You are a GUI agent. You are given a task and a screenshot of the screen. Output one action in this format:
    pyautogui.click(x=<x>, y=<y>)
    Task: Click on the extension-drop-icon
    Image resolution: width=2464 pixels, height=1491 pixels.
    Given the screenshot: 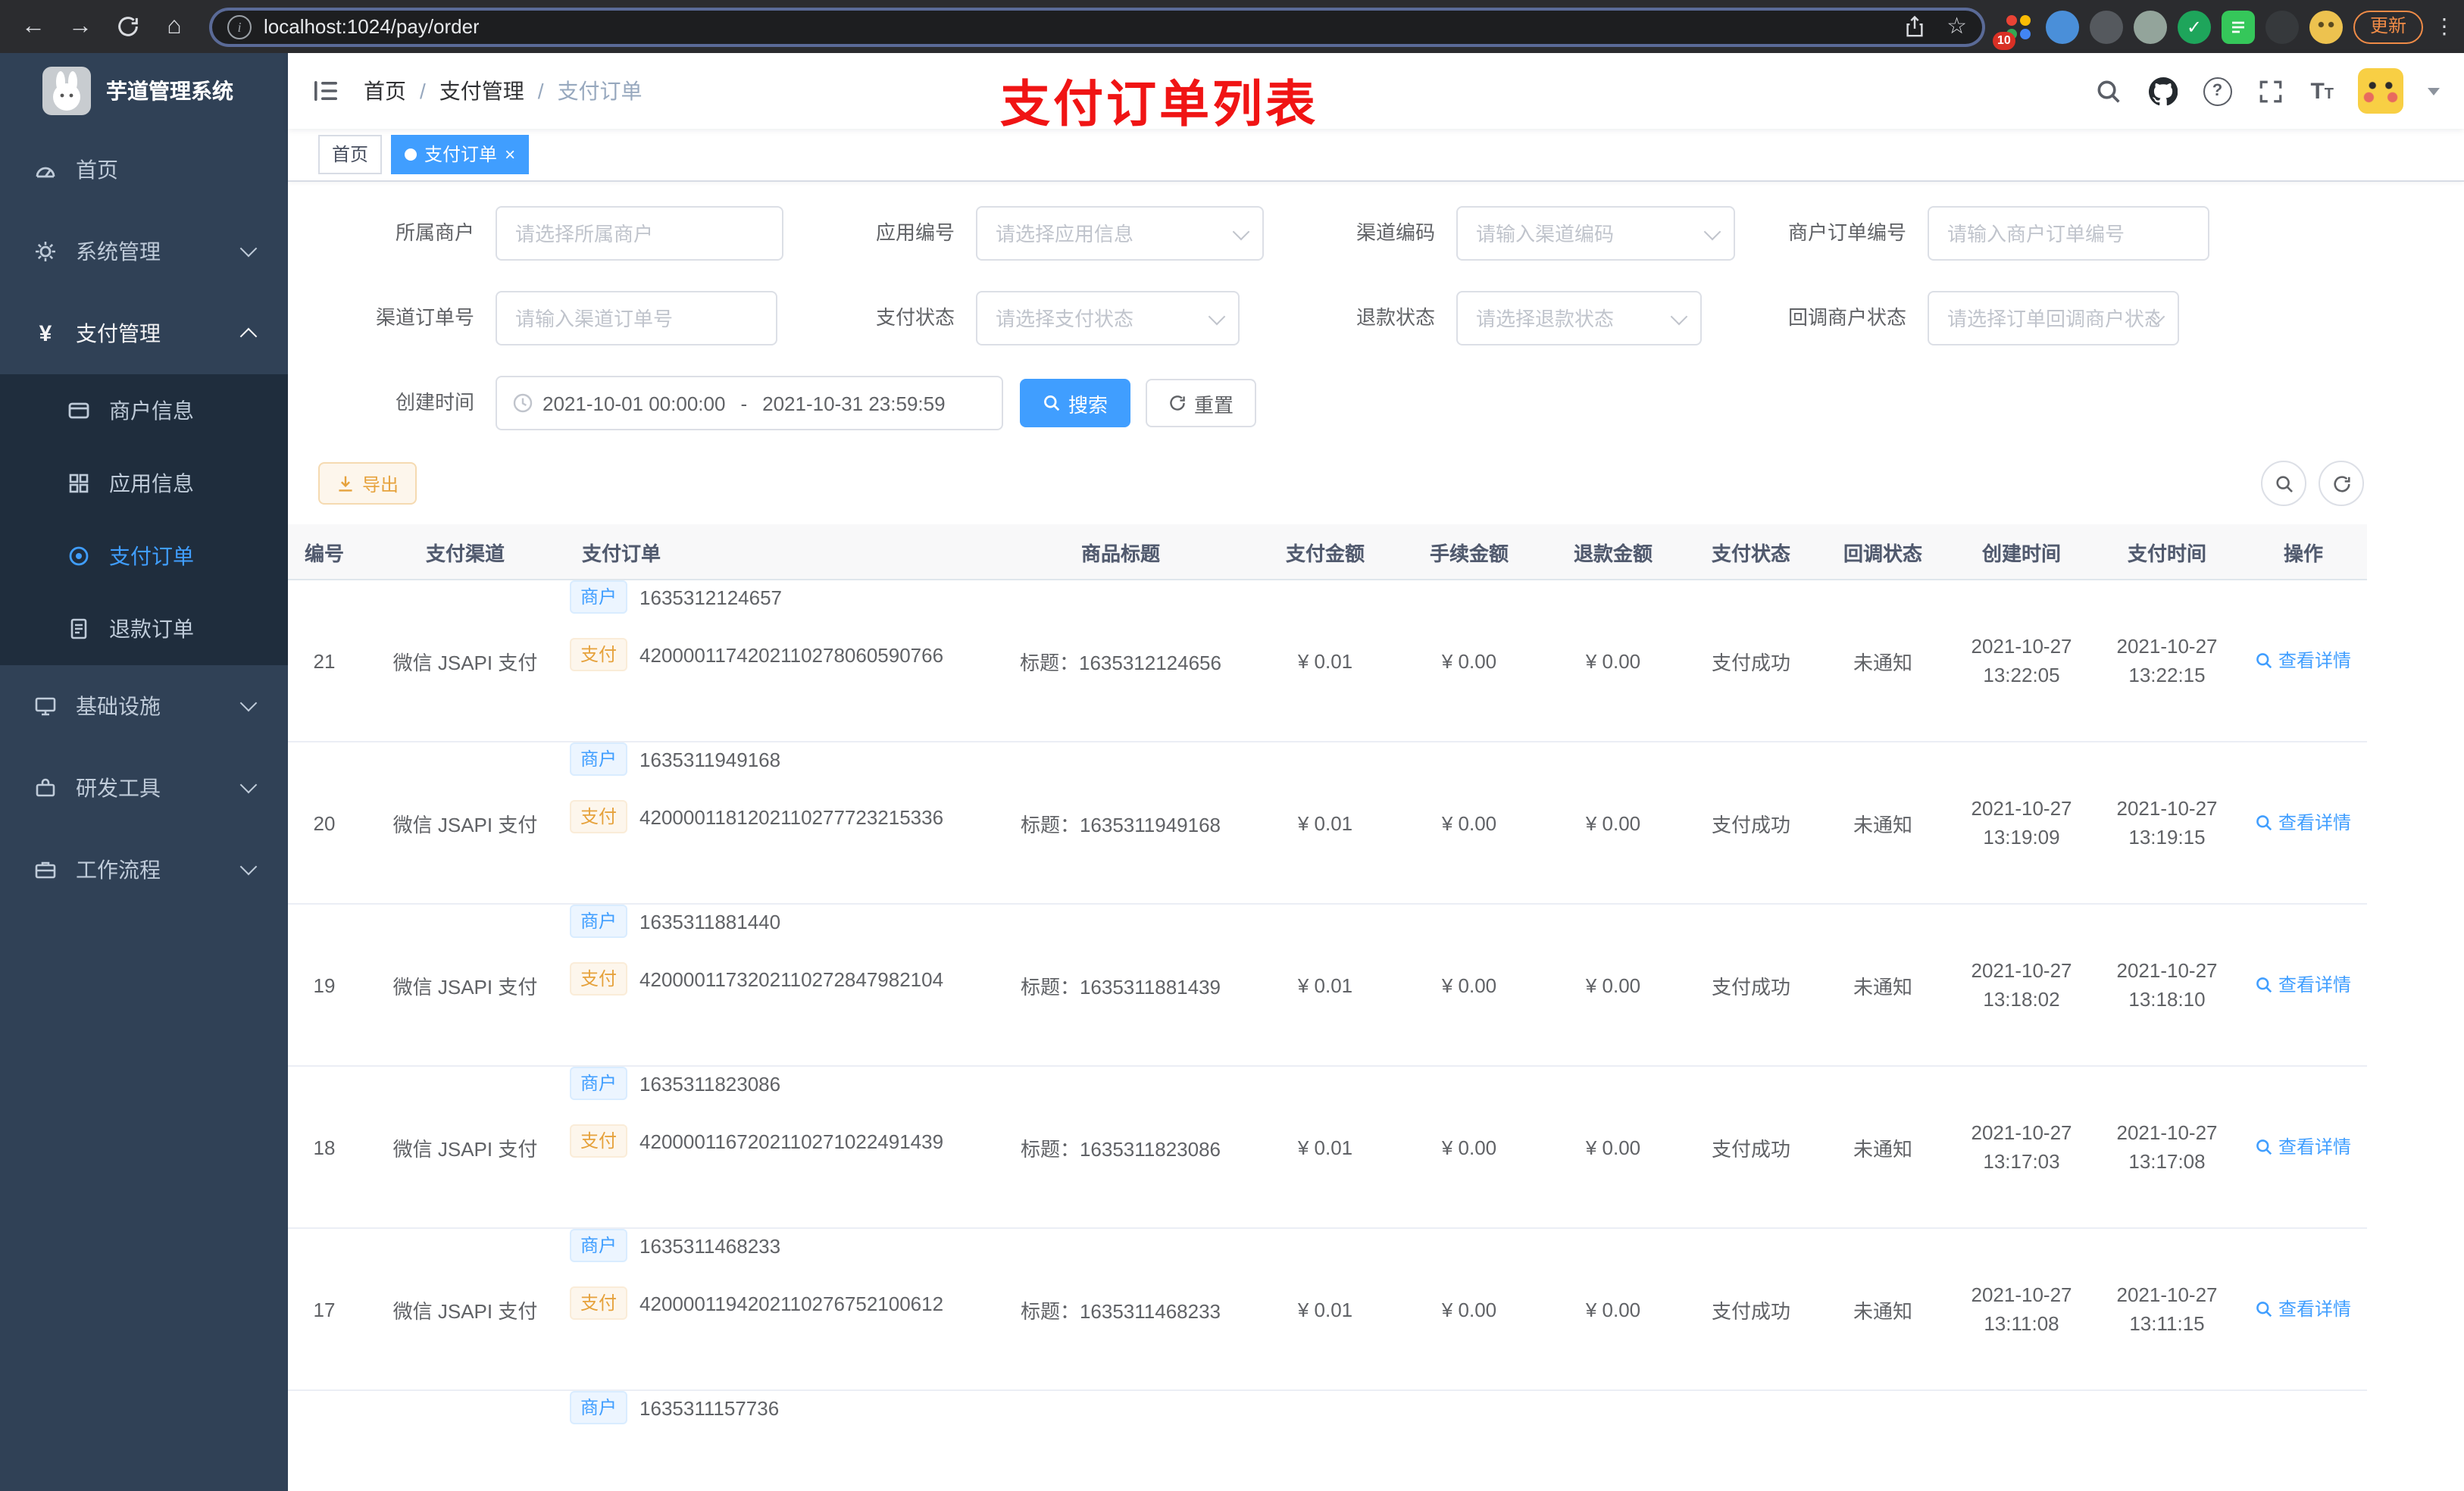 What is the action you would take?
    pyautogui.click(x=2062, y=26)
    